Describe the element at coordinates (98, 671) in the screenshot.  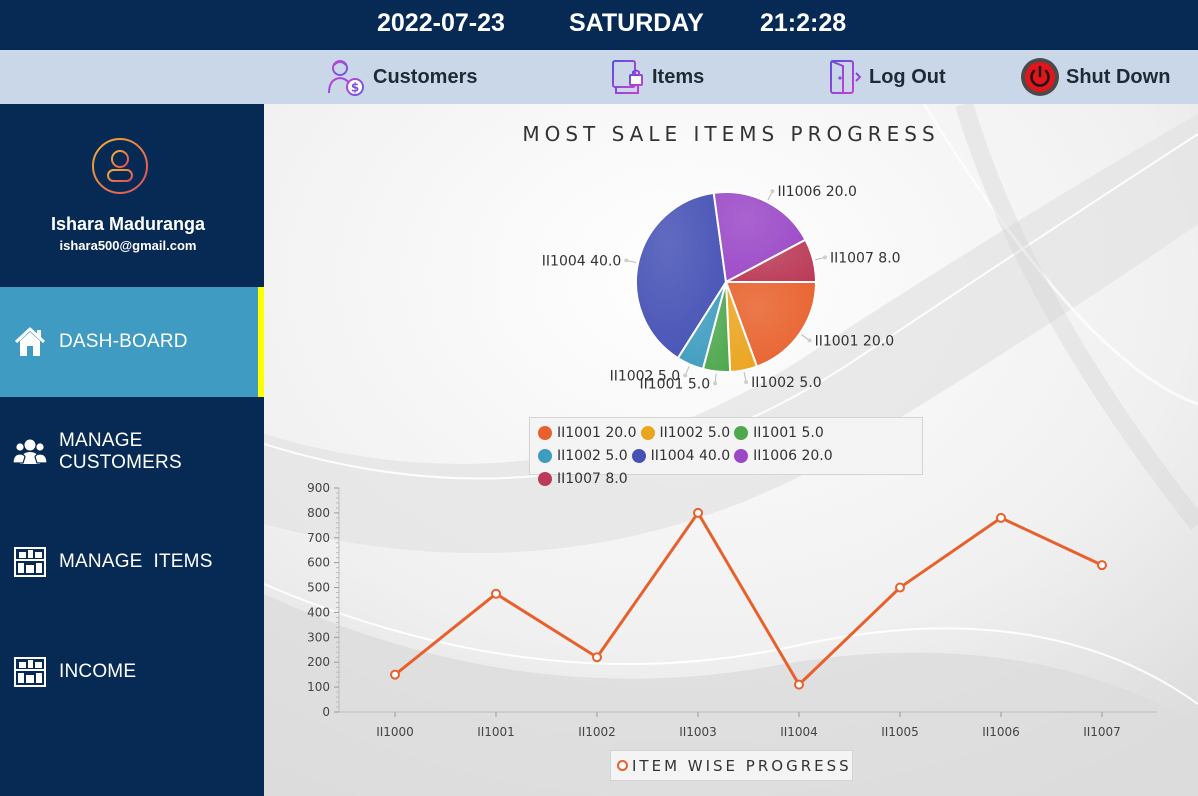
I see `nav-income-label: INCOME` at that location.